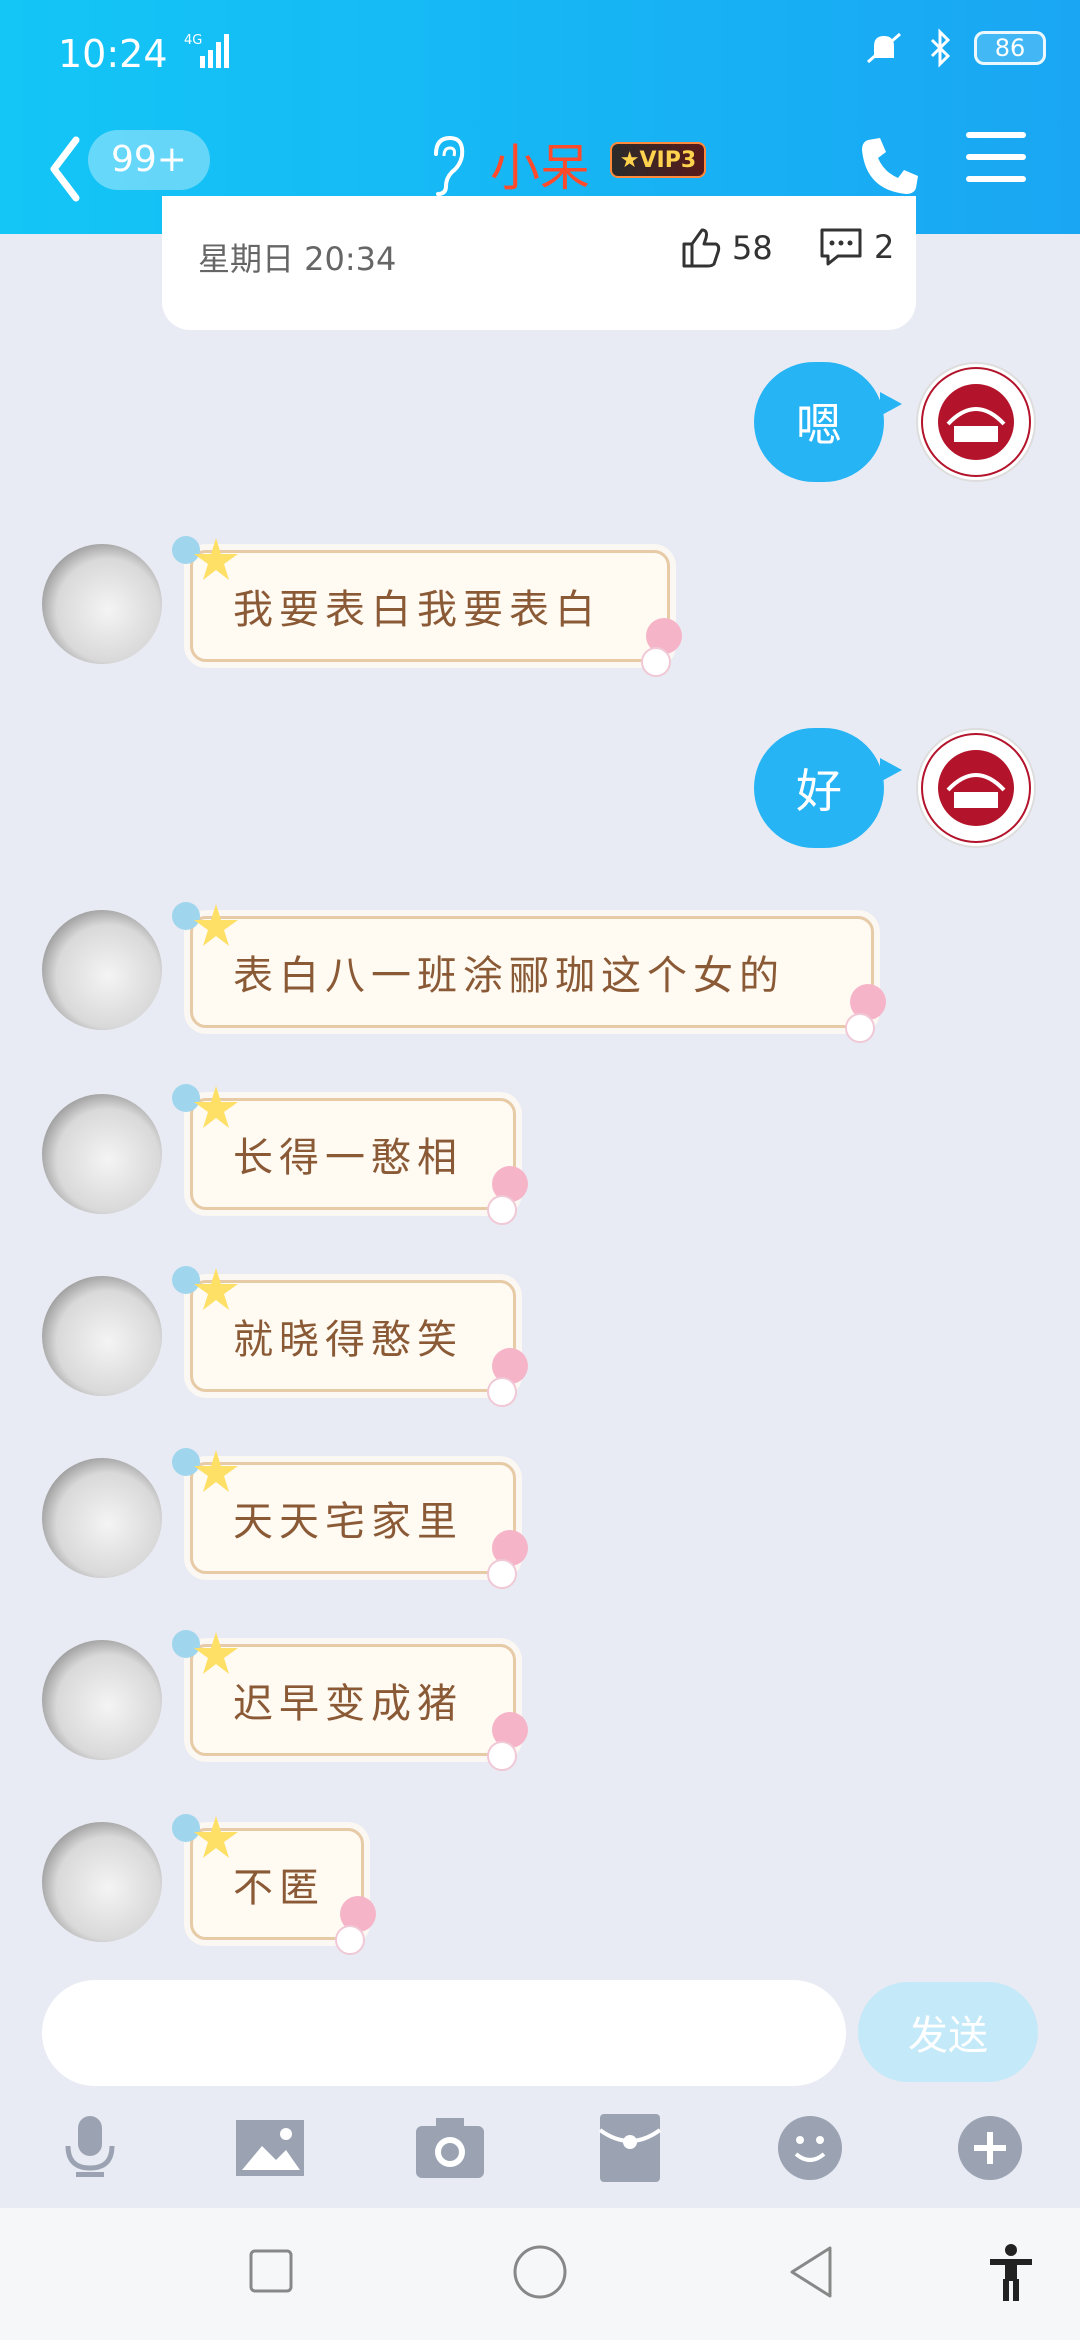 This screenshot has height=2340, width=1080. I want to click on vibrate-mute-icon, so click(884, 48).